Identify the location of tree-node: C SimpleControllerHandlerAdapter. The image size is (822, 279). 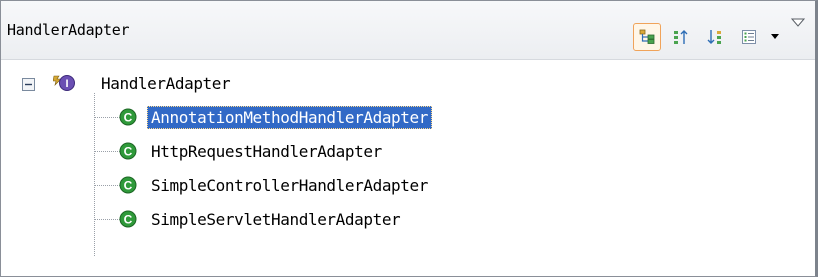
(273, 185).